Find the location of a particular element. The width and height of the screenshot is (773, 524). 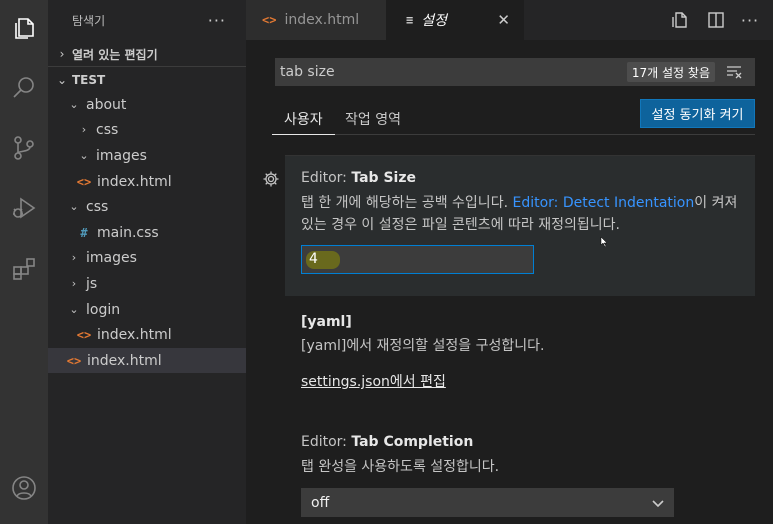

setting-title: Editor: Tab Size is located at coordinates (358, 178).